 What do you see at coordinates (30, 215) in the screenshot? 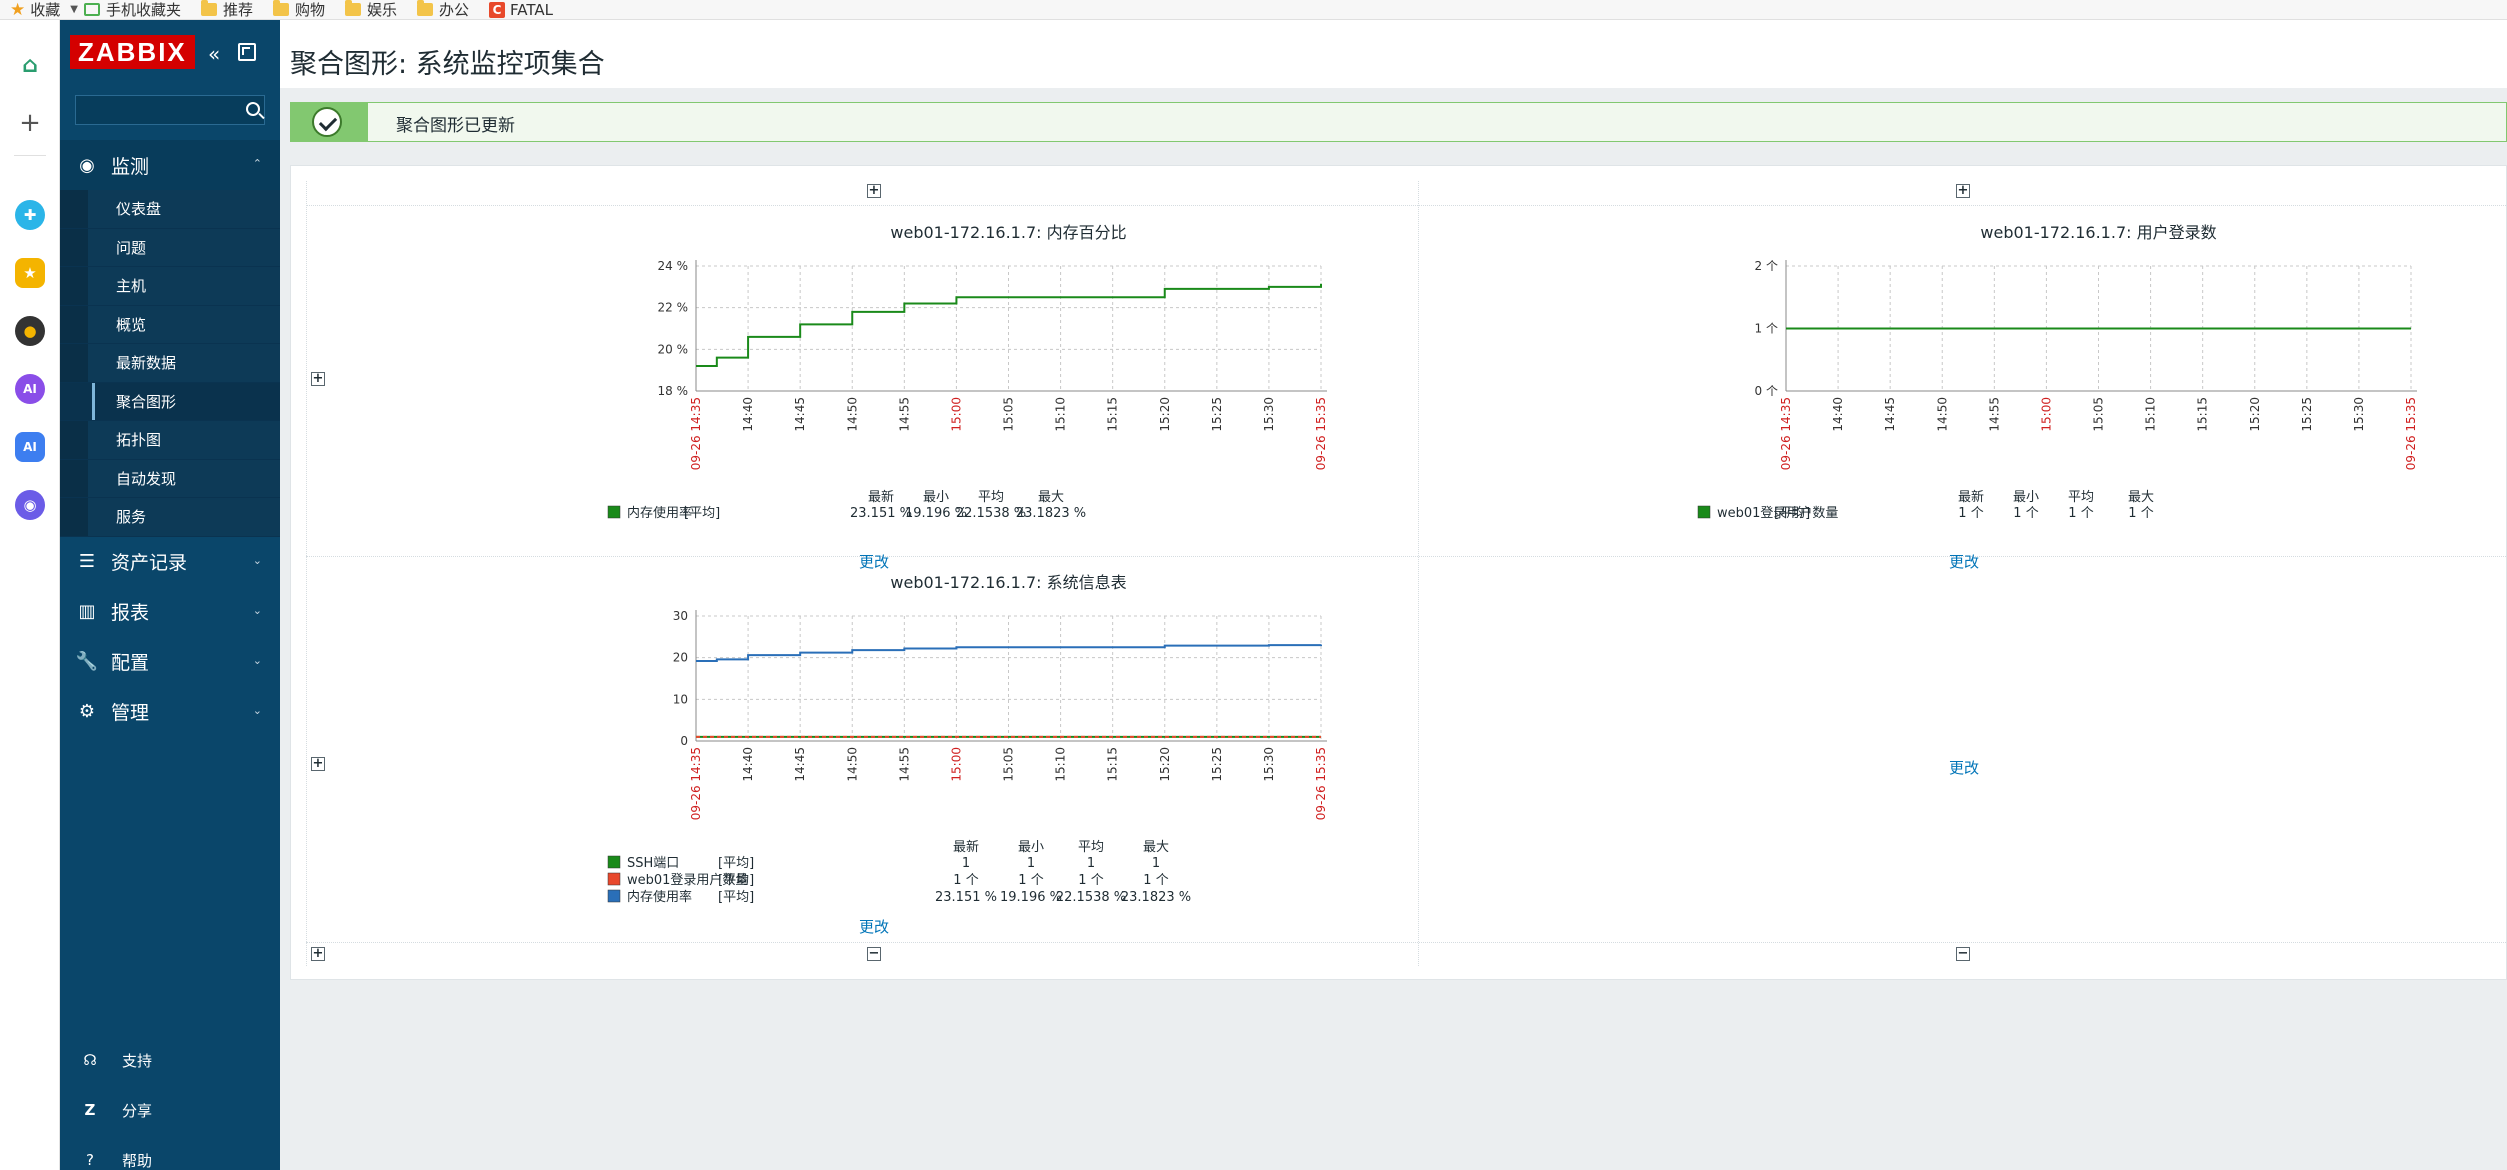
I see `app-icon-1: ✚` at bounding box center [30, 215].